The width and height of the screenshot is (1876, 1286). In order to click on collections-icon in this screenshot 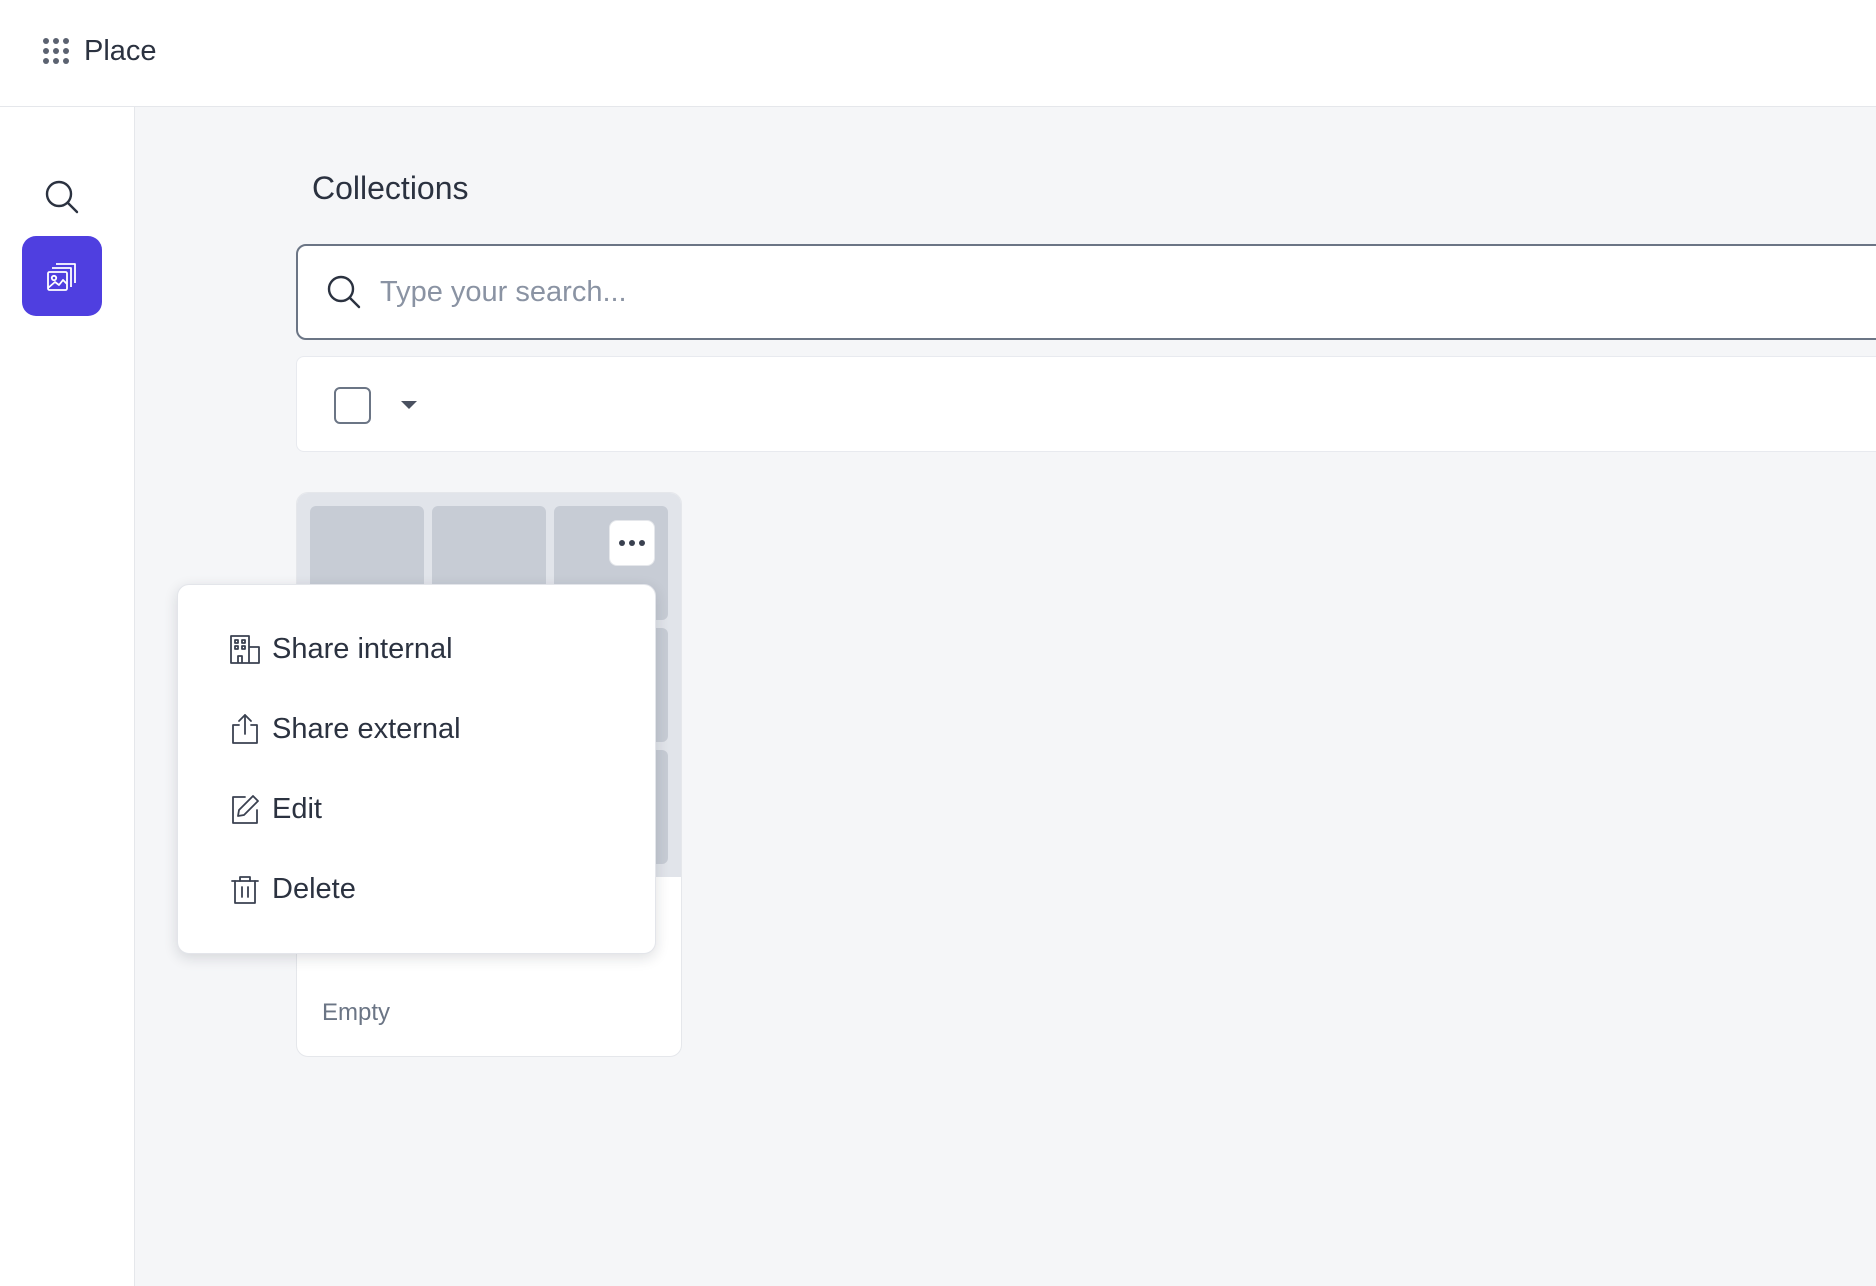, I will do `click(61, 277)`.